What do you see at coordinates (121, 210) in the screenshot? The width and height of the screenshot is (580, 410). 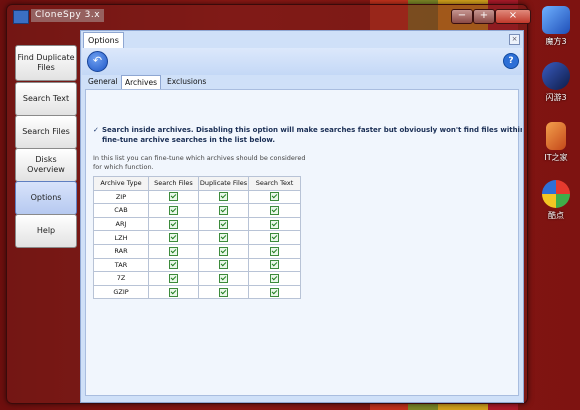 I see `archive-type-cell: CAB` at bounding box center [121, 210].